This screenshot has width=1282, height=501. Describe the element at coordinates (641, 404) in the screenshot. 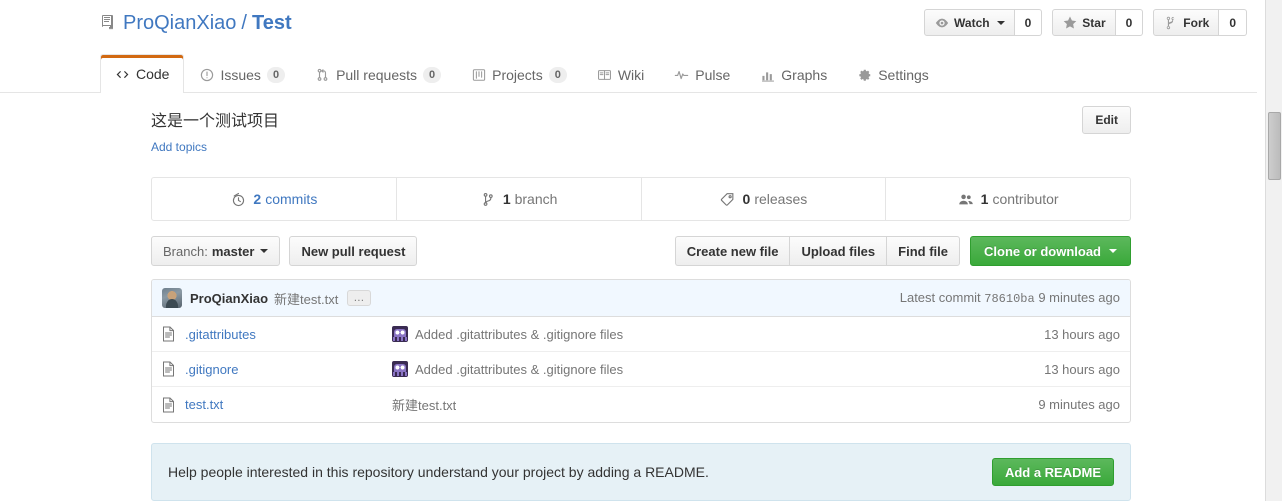

I see `table-row: test.txt 新建test.txt 9 minutes ago` at that location.